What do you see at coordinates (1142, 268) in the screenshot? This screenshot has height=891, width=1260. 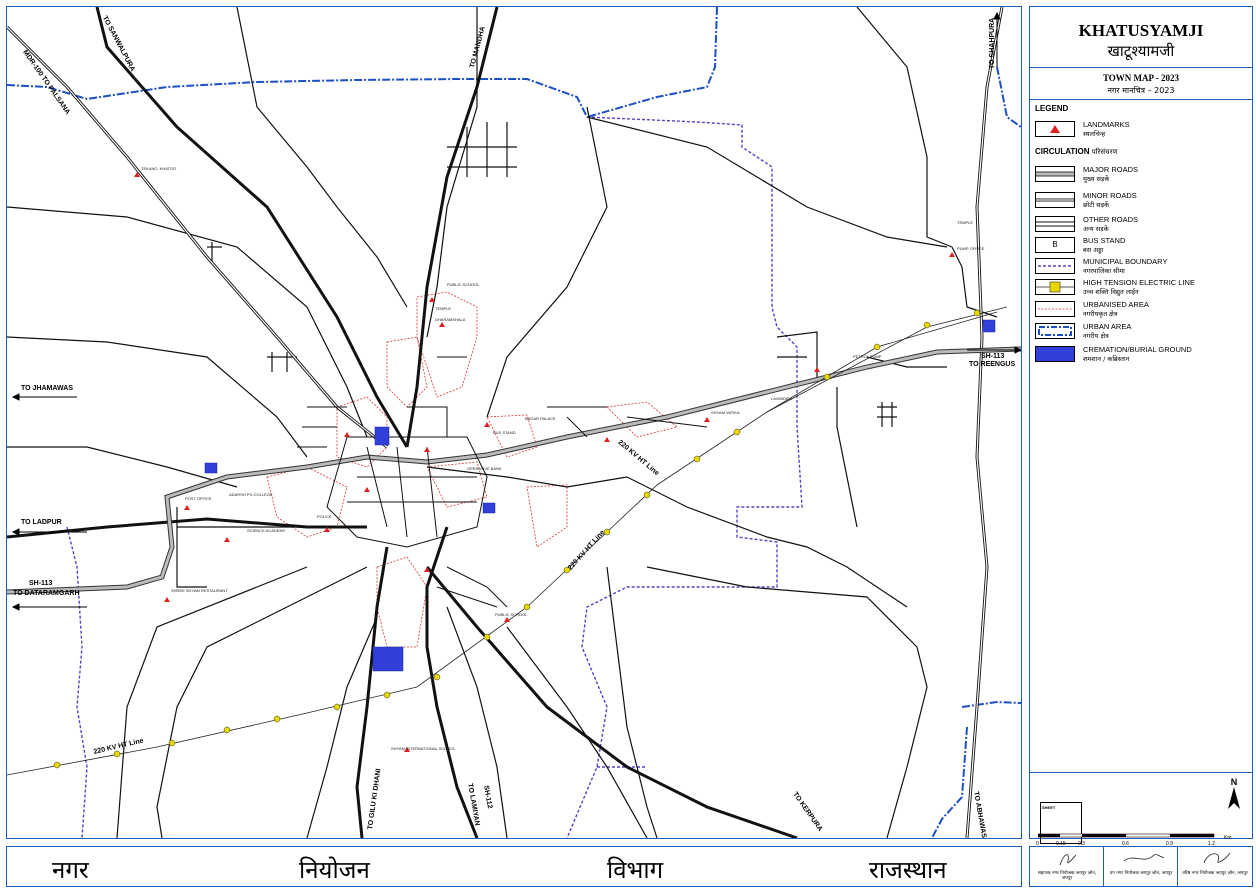 I see `legend-municipal-boundary: MUNICIPAL BOUNDARY नगरपालिका सीमा` at bounding box center [1142, 268].